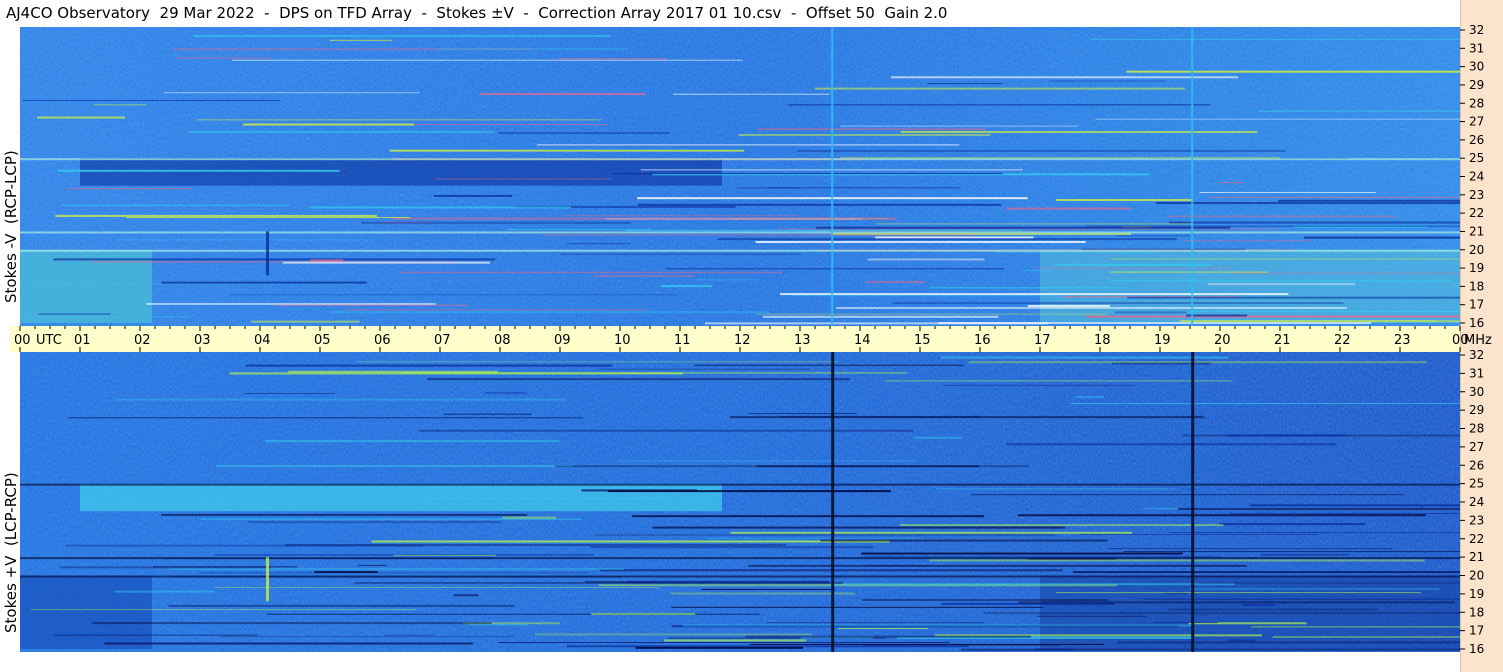 This screenshot has height=672, width=1503. What do you see at coordinates (1476, 520) in the screenshot?
I see `frequency-tick-label: 23` at bounding box center [1476, 520].